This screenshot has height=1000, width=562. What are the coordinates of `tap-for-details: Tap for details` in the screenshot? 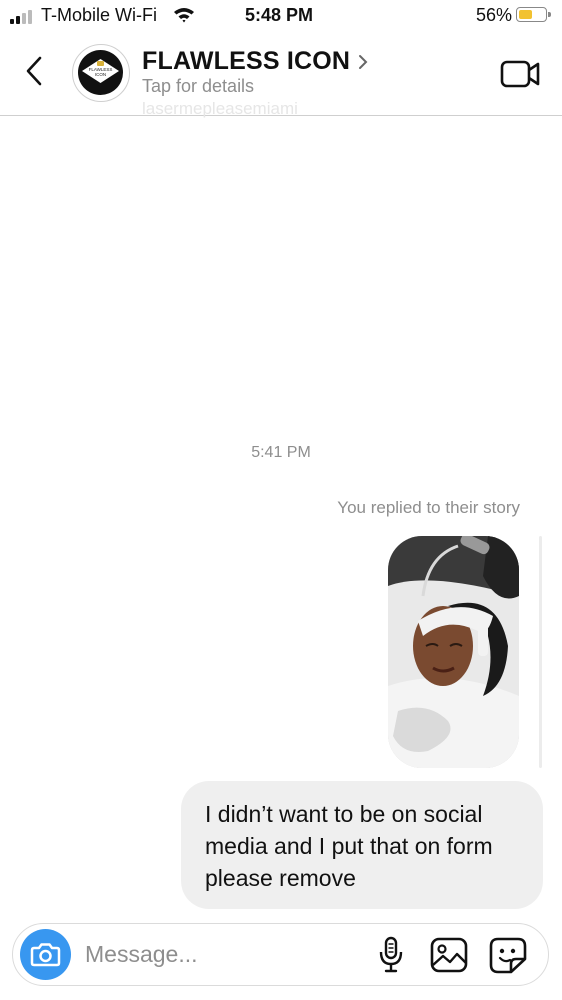 It's located at (198, 86).